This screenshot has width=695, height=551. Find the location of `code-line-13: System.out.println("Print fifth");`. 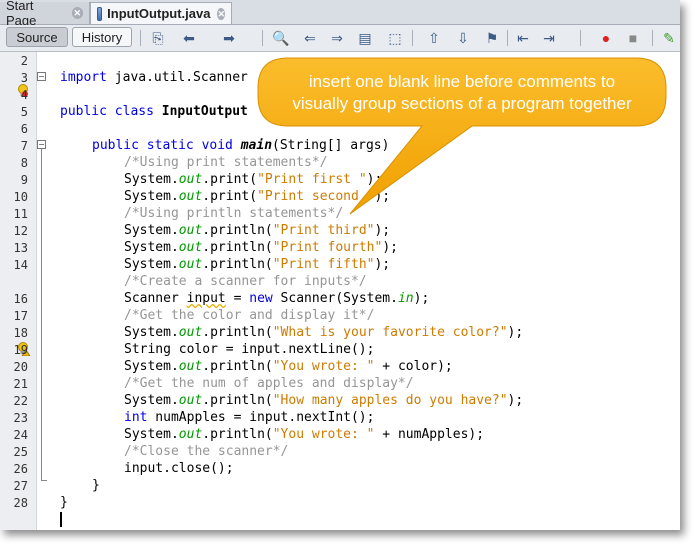

code-line-13: System.out.println("Print fifth"); is located at coordinates (257, 264).